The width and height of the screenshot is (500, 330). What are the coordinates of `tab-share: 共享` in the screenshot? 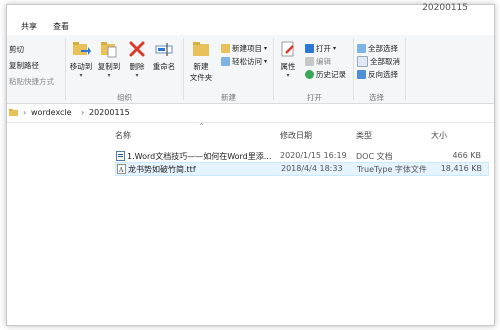 It's located at (29, 26).